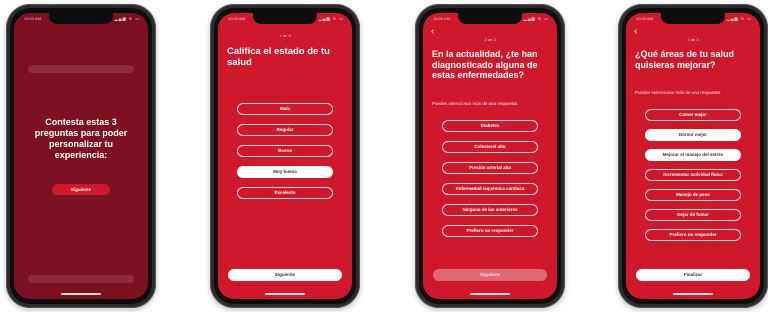 Image resolution: width=768 pixels, height=312 pixels. I want to click on option-dejar-fumar: Dejar de fumar, so click(693, 215).